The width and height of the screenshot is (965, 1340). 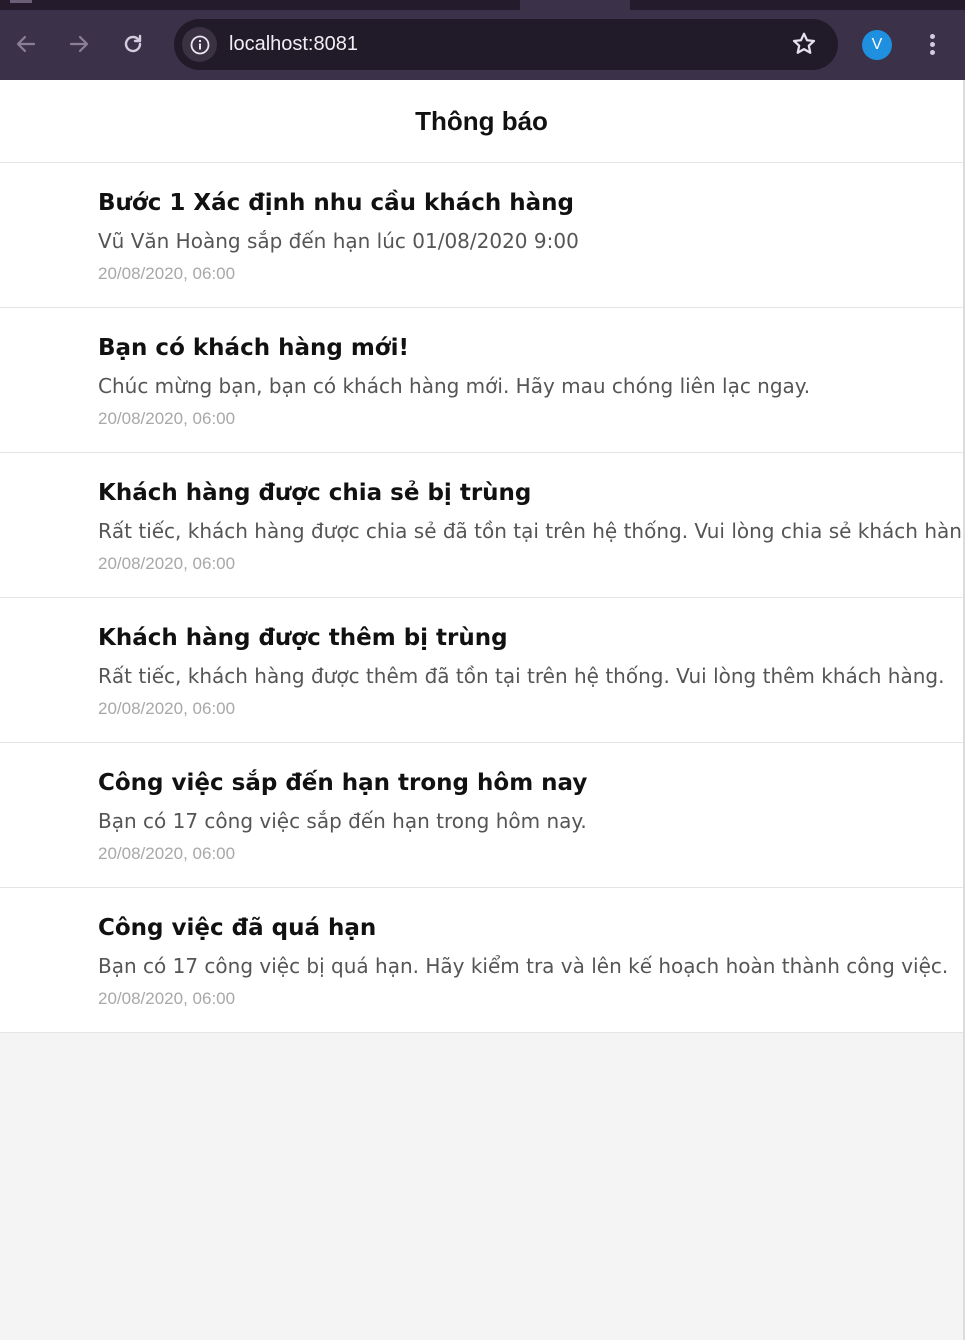 I want to click on notification-title: Công việc đã quá hạn, so click(x=237, y=928).